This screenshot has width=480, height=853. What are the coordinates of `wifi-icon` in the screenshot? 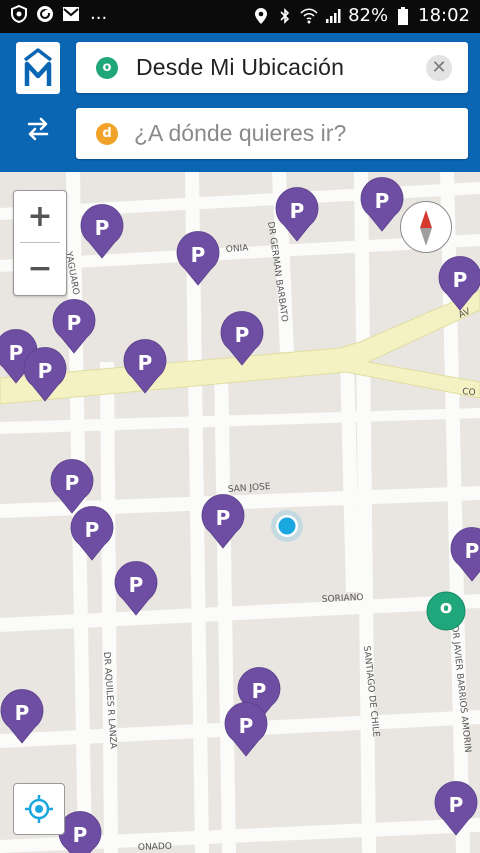 It's located at (309, 16).